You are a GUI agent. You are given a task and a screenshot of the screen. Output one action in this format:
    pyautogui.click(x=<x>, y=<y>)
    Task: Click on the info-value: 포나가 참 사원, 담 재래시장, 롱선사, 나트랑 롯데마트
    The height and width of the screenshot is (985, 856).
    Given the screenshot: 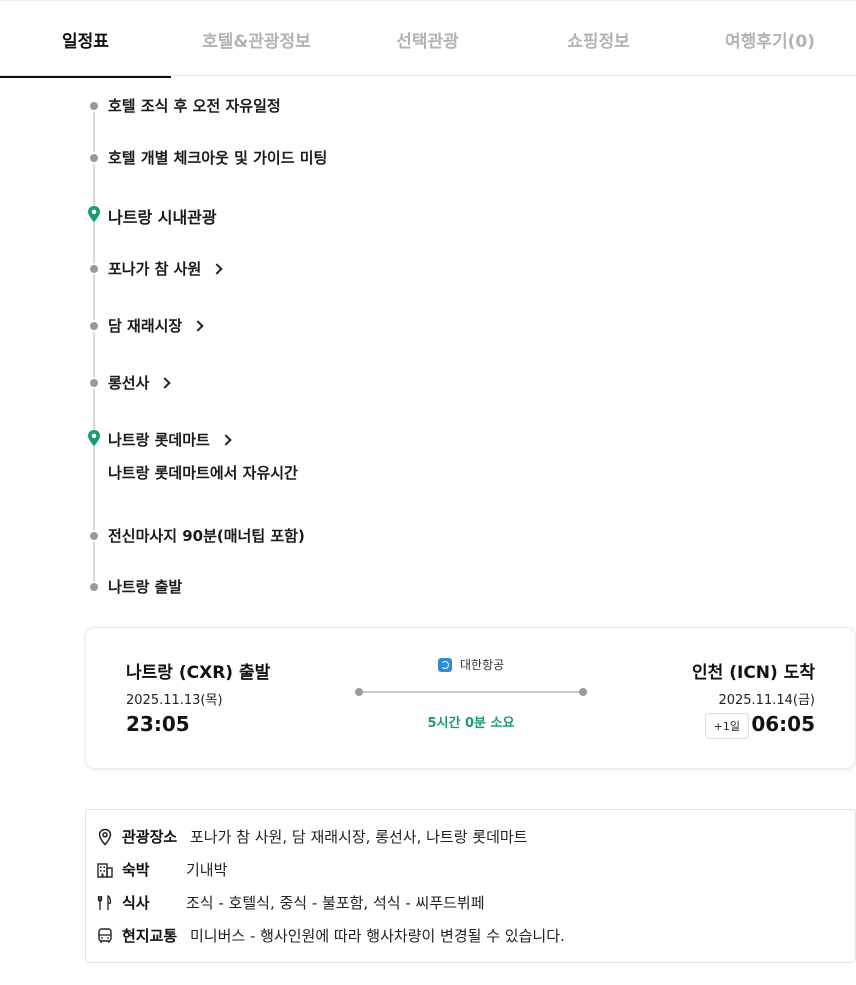 What is the action you would take?
    pyautogui.click(x=359, y=837)
    